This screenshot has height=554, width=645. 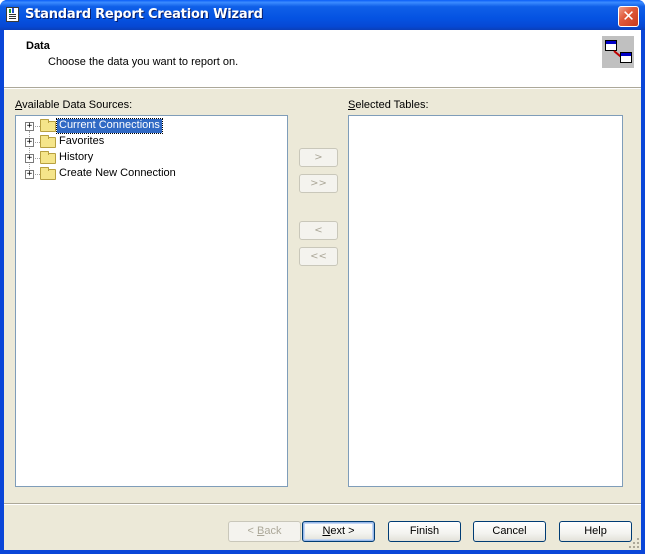 What do you see at coordinates (156, 158) in the screenshot?
I see `tree-item-history: + History` at bounding box center [156, 158].